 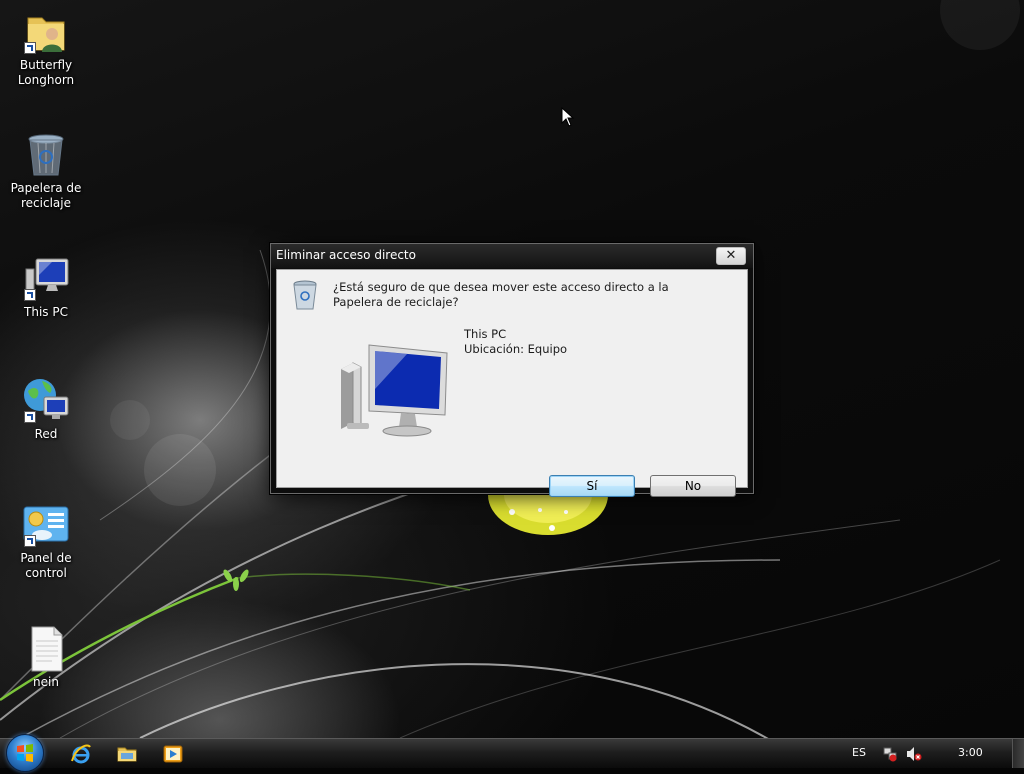 What do you see at coordinates (485, 334) in the screenshot?
I see `item-name: This PC` at bounding box center [485, 334].